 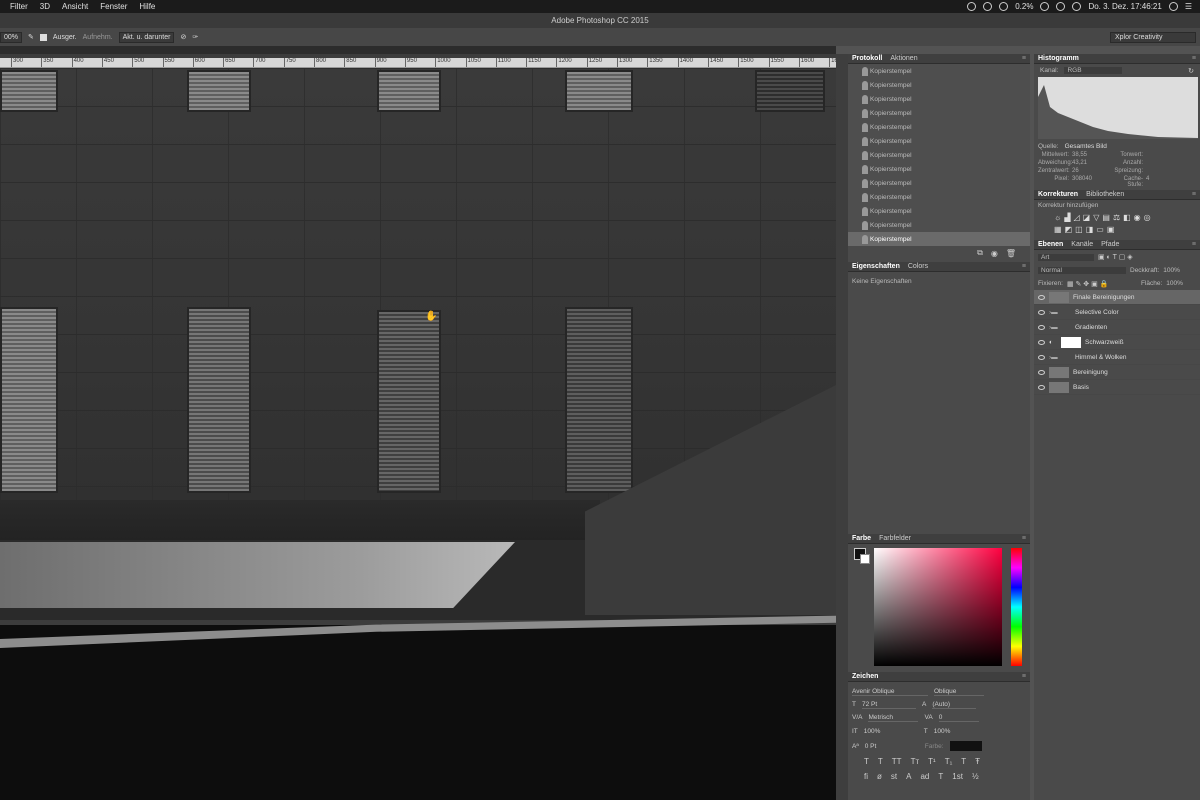 What do you see at coordinates (1191, 71) in the screenshot?
I see `refresh-icon: ↻` at bounding box center [1191, 71].